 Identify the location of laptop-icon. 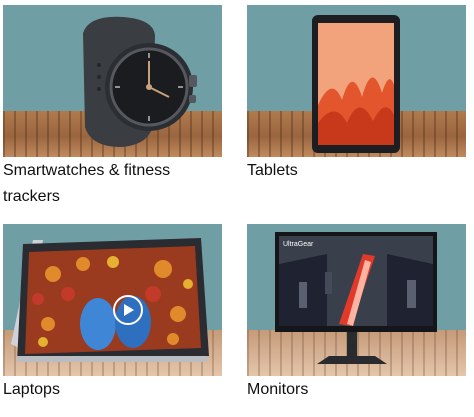
(110, 300).